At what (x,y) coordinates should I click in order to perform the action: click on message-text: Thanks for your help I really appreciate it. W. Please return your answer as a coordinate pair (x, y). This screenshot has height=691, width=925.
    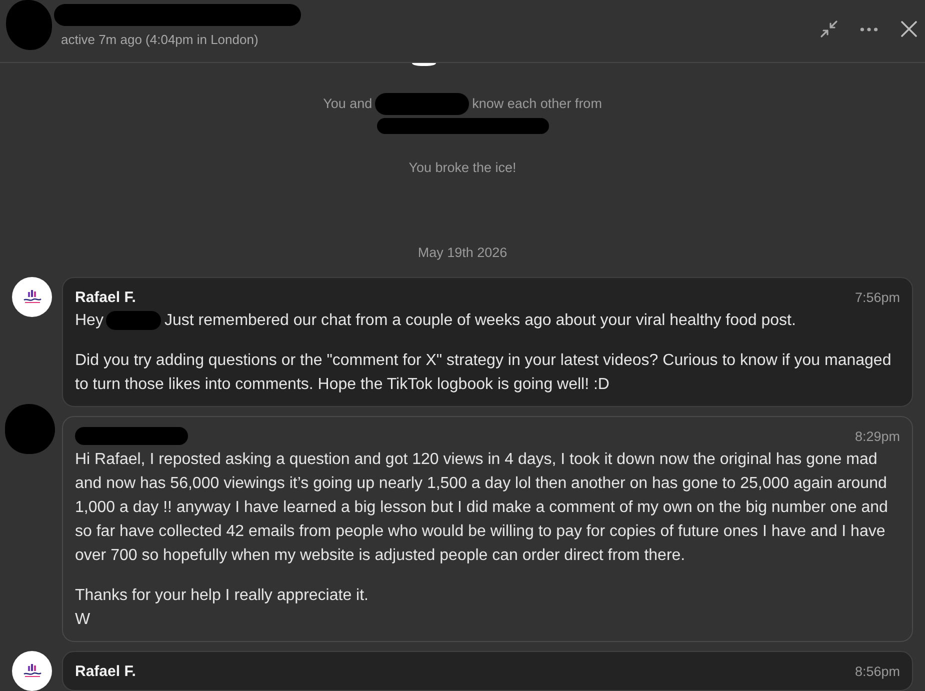
    Looking at the image, I should click on (221, 607).